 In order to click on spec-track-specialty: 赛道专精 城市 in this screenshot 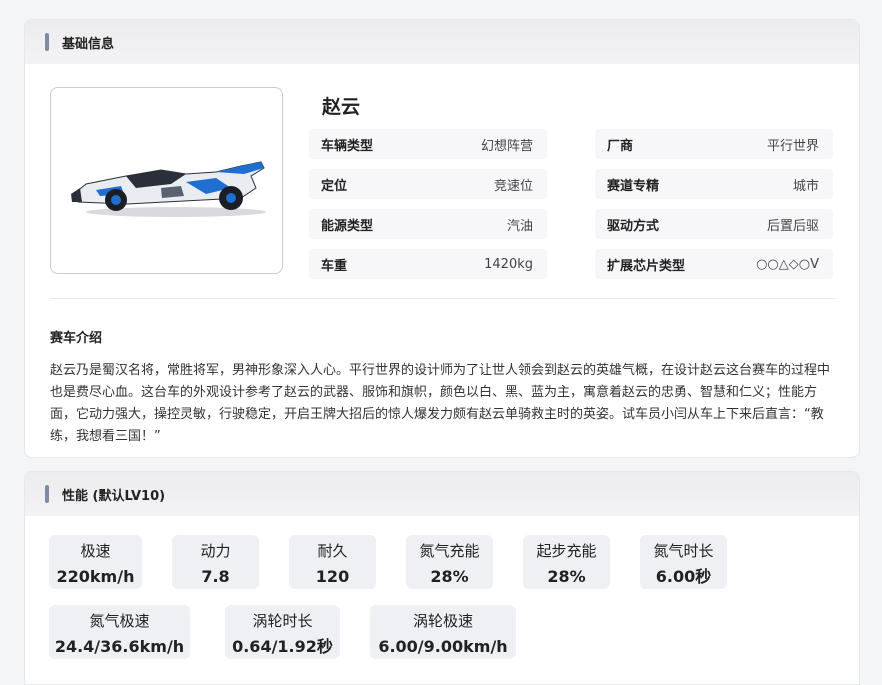, I will do `click(714, 184)`.